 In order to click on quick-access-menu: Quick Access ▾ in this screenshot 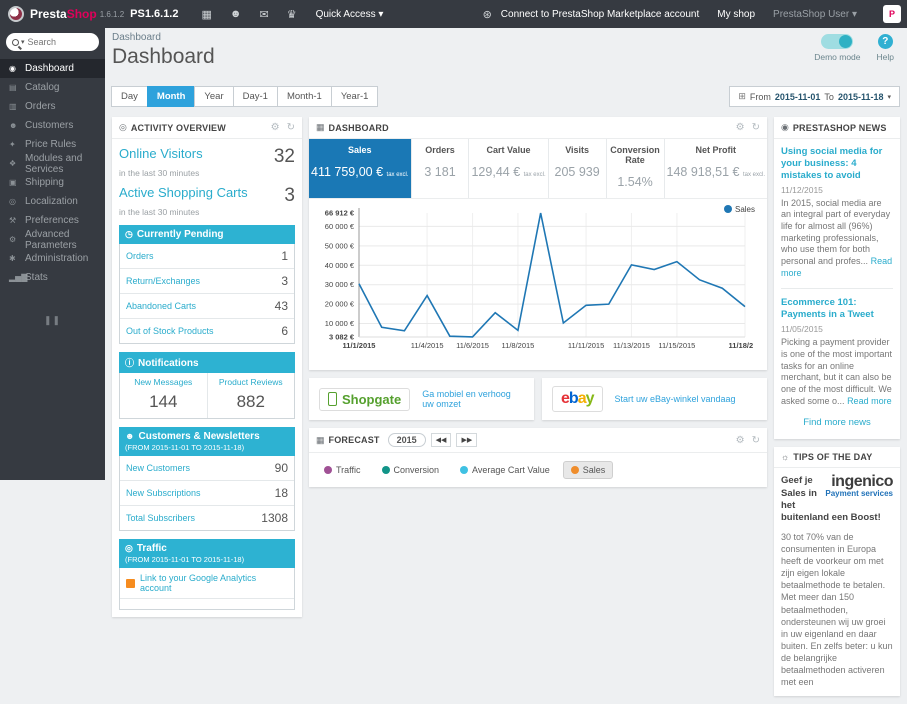, I will do `click(350, 14)`.